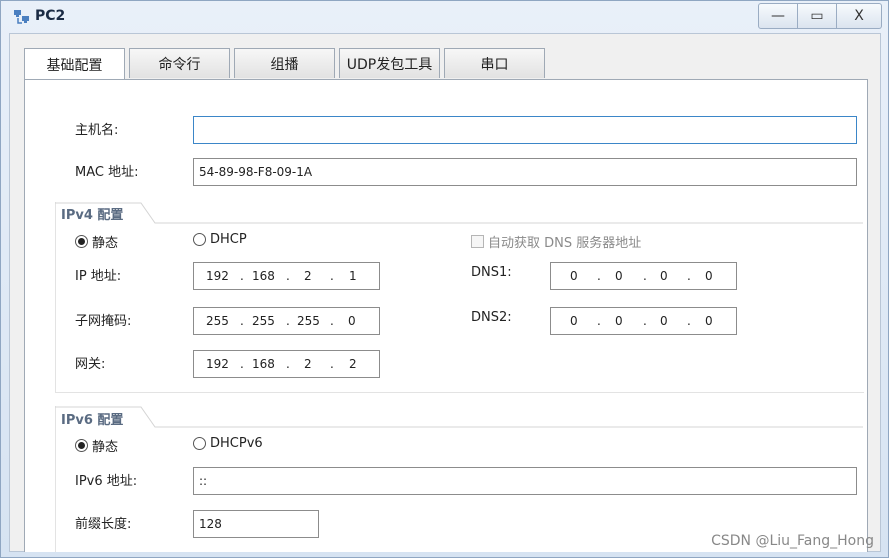 Image resolution: width=889 pixels, height=558 pixels. I want to click on tab-multicast: 组播, so click(284, 63).